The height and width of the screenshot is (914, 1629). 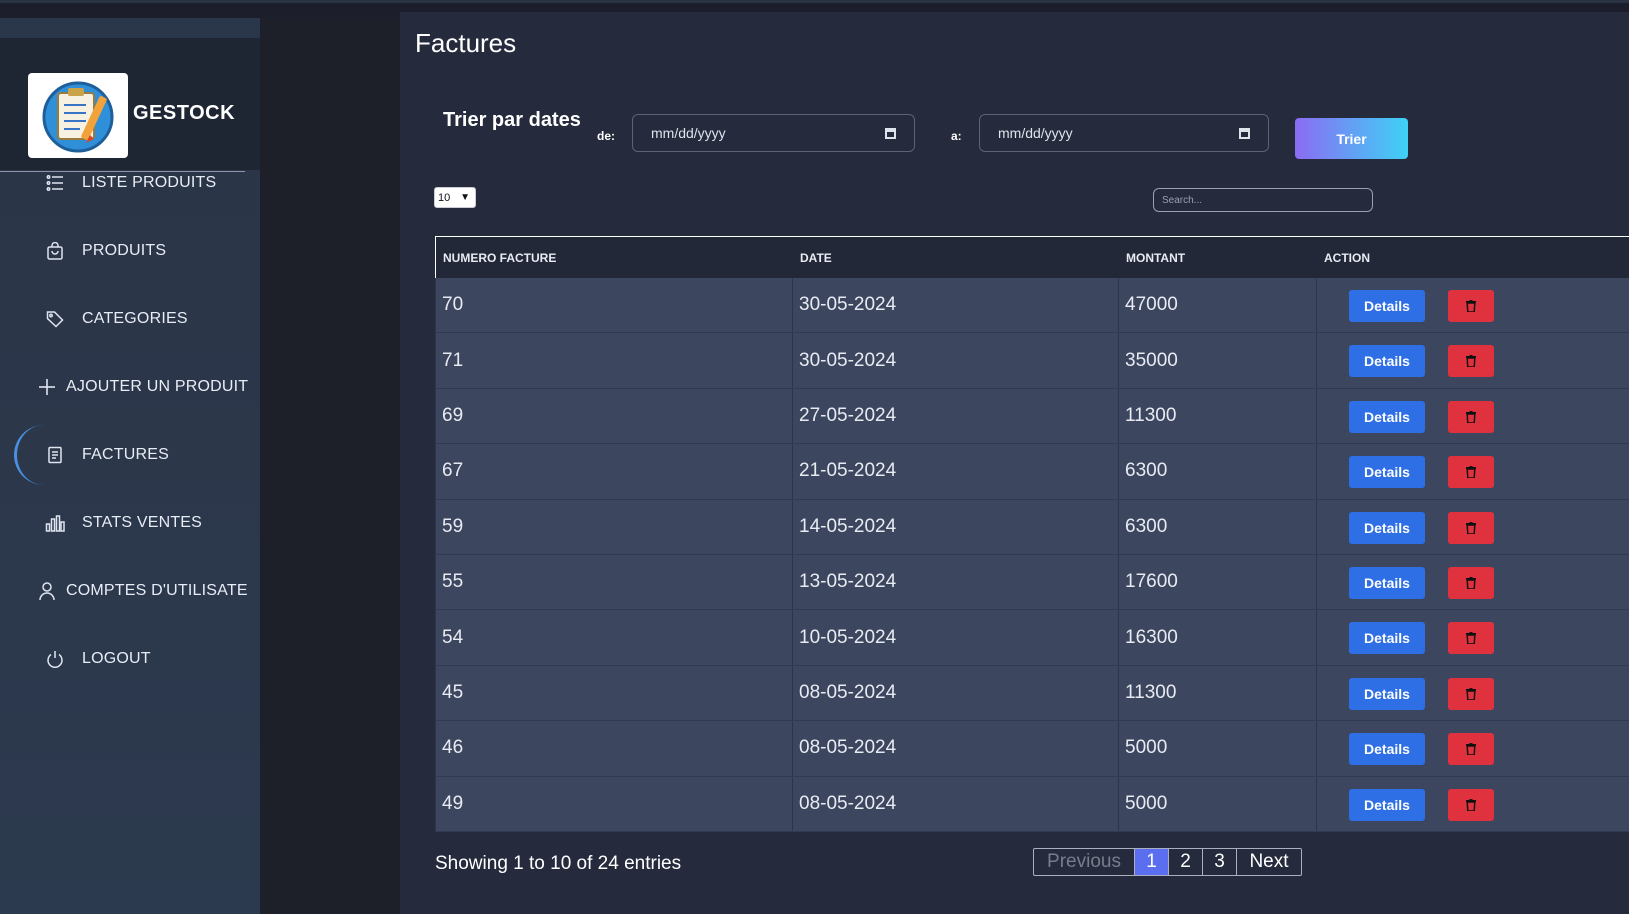 I want to click on to-date-input: mm/dd/yyyy, so click(x=1124, y=133).